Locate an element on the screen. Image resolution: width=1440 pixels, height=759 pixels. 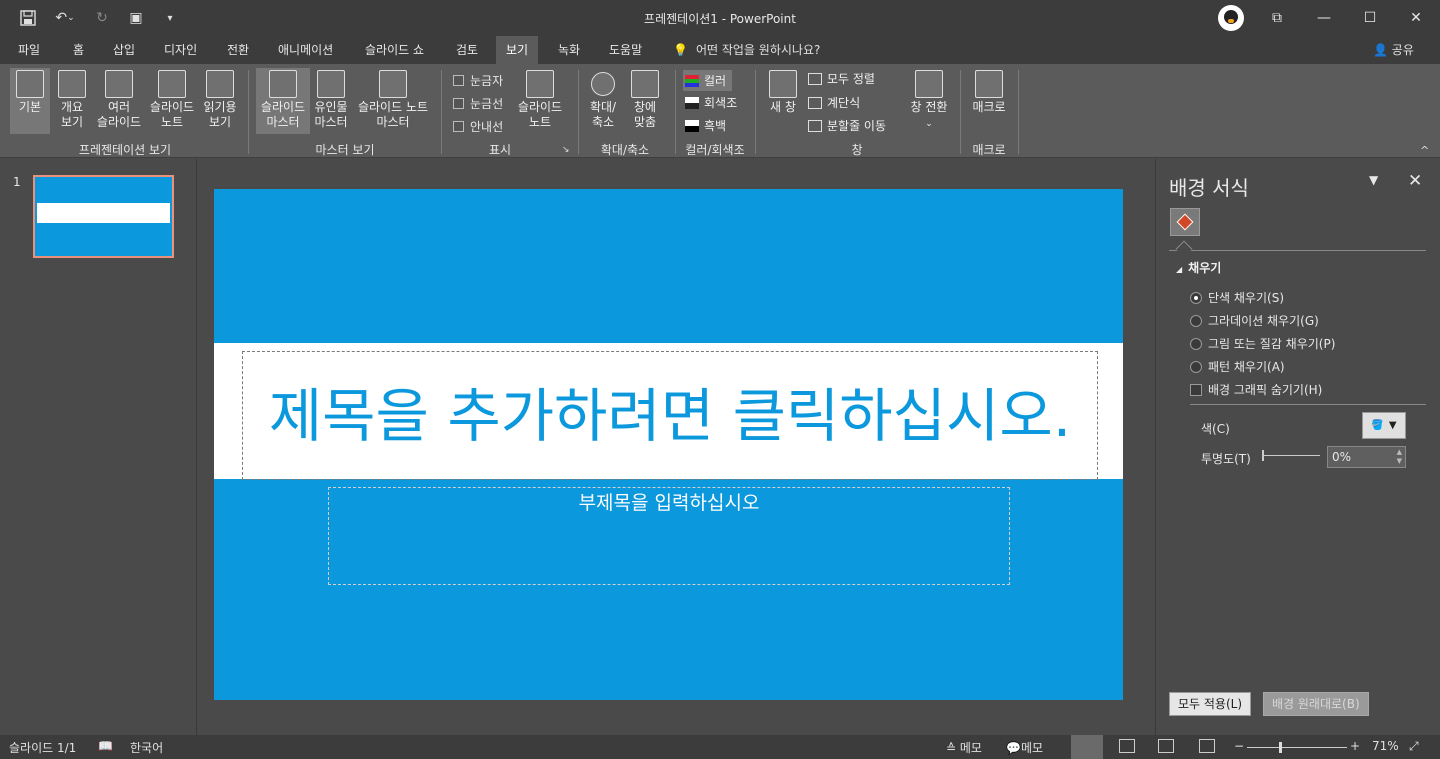
switch-windows-button: 창 전환 ⌄ is located at coordinates (929, 100).